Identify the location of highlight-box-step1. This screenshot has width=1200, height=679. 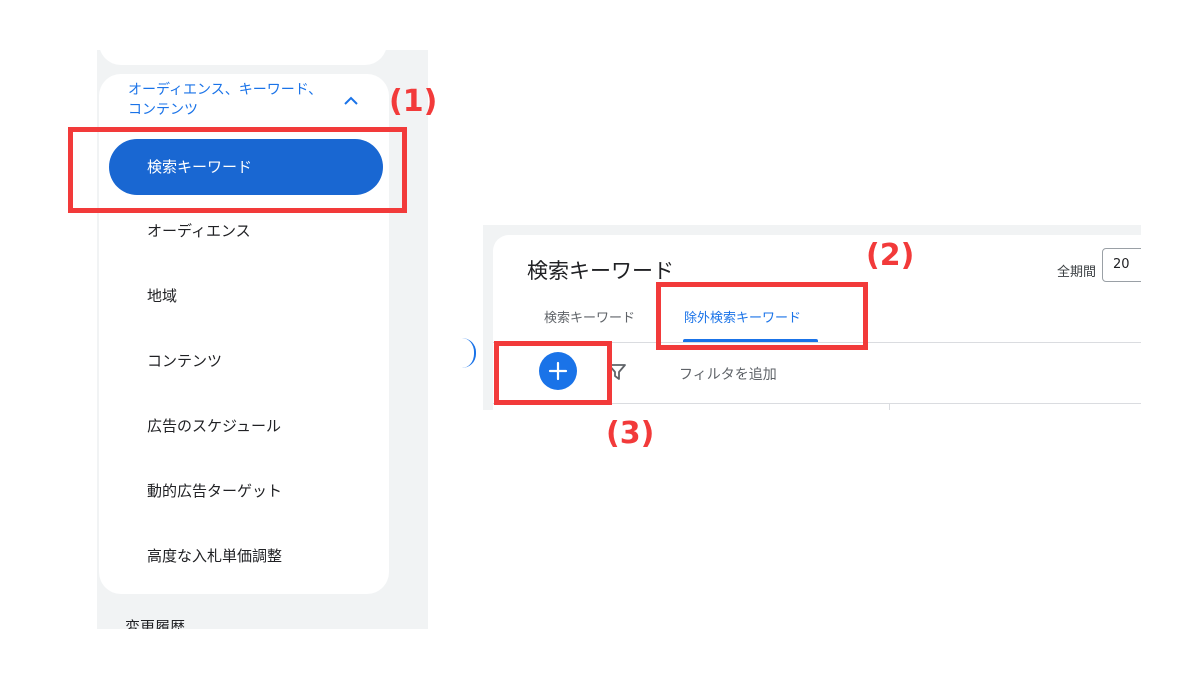
(237, 170).